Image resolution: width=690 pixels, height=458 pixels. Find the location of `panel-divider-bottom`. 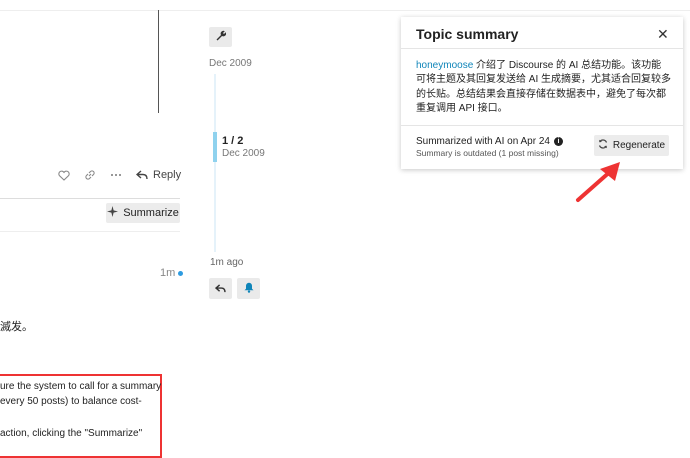

panel-divider-bottom is located at coordinates (542, 125).